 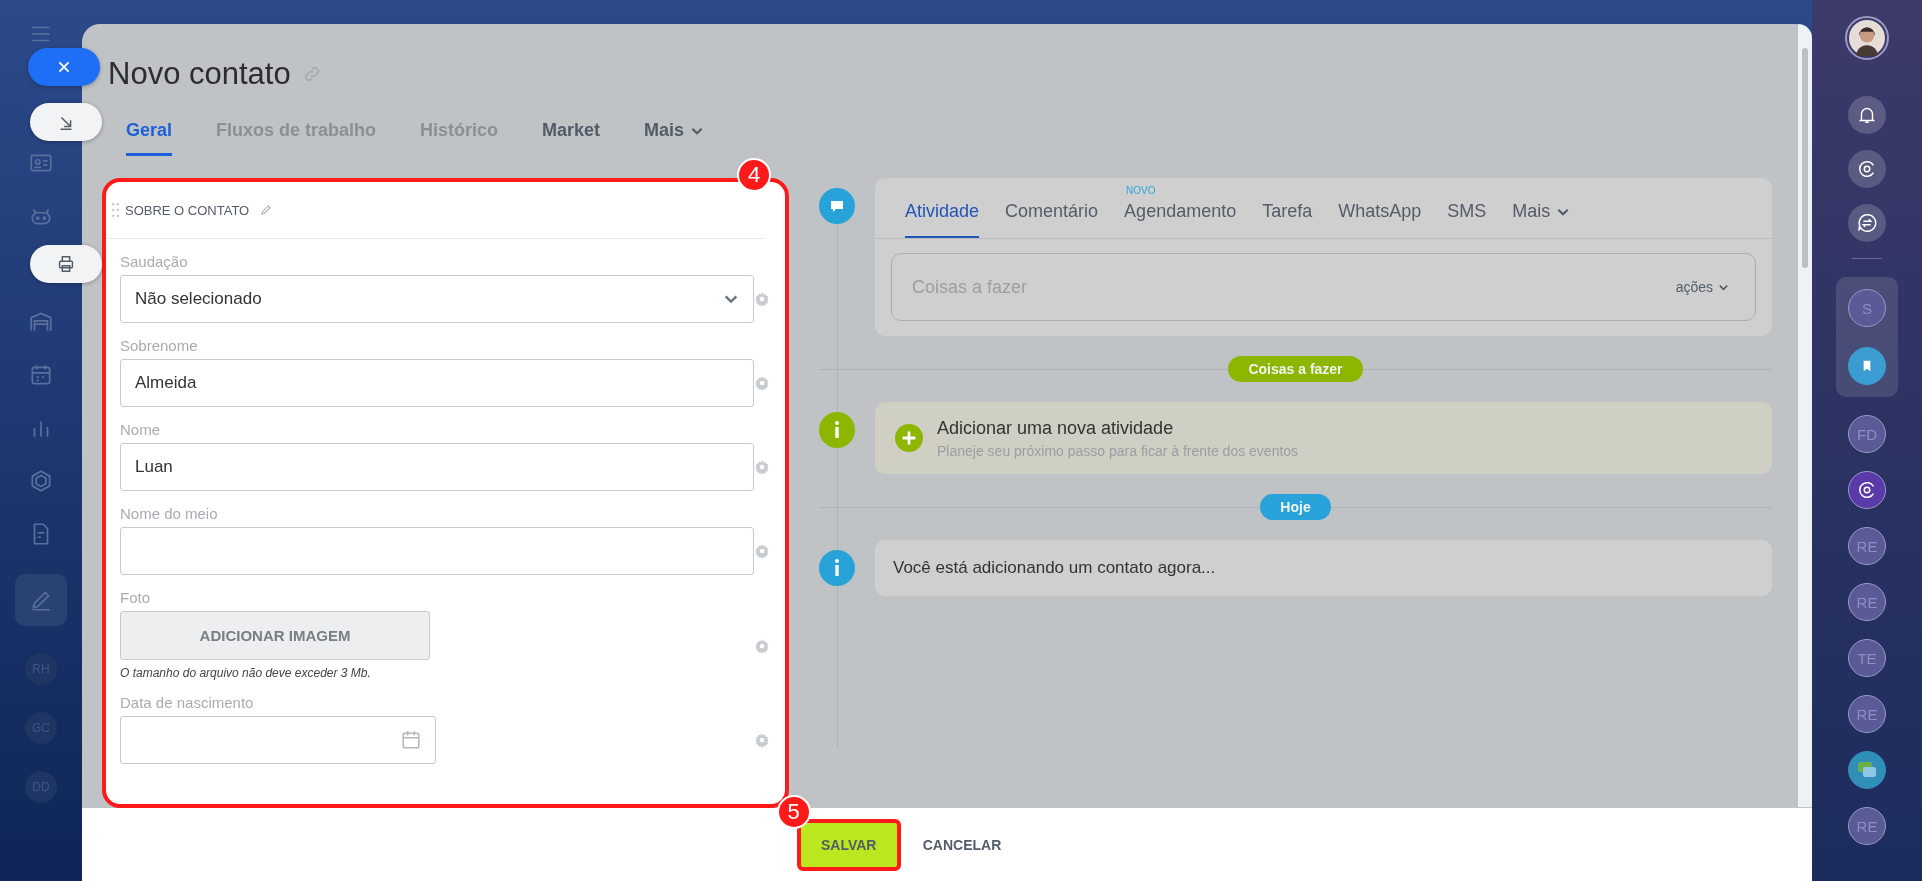 I want to click on actions-dropdown: ações, so click(x=1702, y=287).